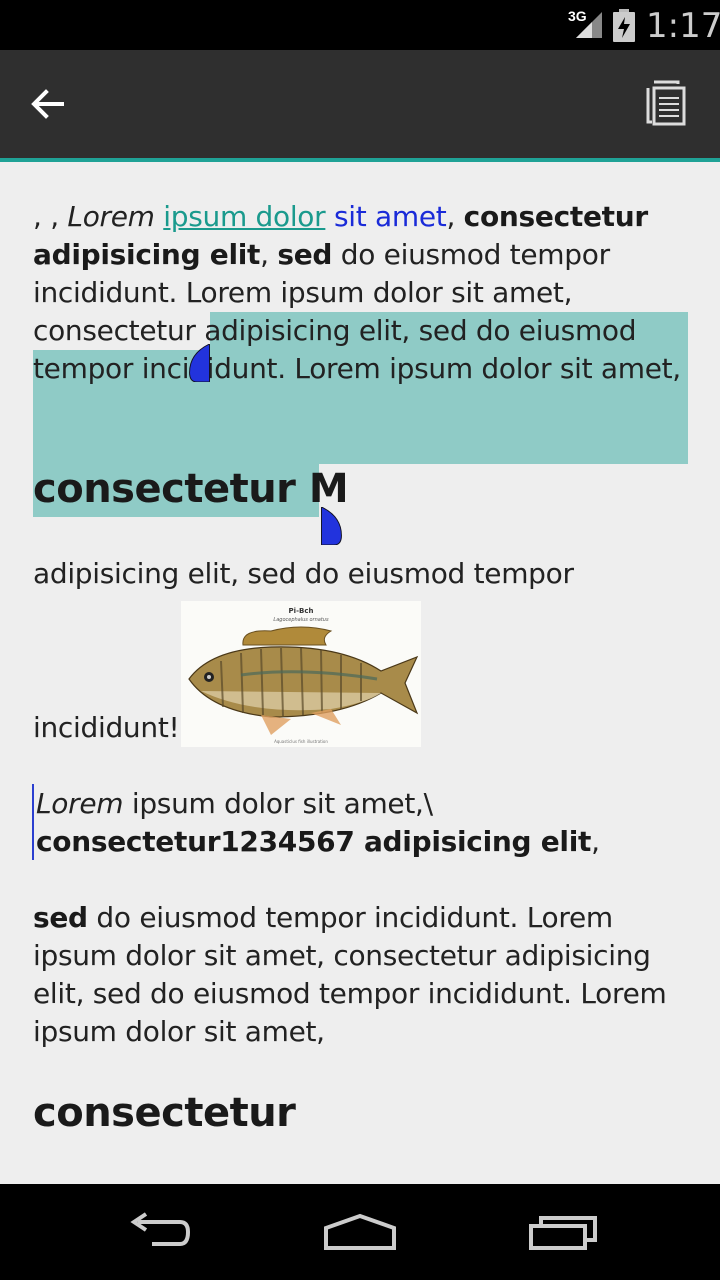 The height and width of the screenshot is (1280, 720). What do you see at coordinates (331, 526) in the screenshot?
I see `selection-end-handle` at bounding box center [331, 526].